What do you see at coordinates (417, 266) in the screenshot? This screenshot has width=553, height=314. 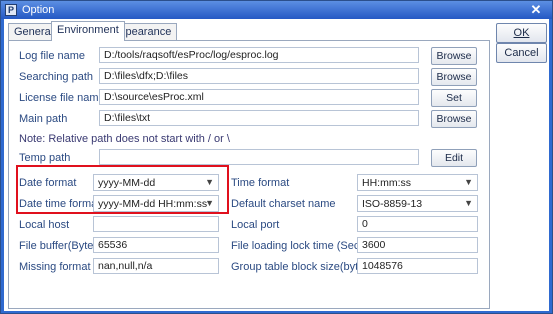 I see `block-size-input: 1048576` at bounding box center [417, 266].